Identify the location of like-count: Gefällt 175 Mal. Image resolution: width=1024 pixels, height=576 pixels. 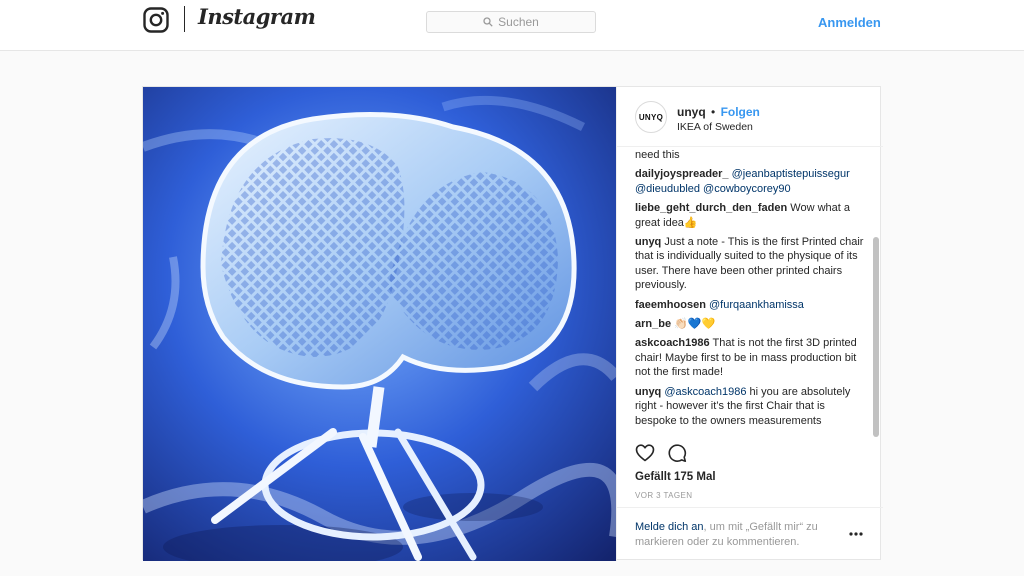
(675, 477).